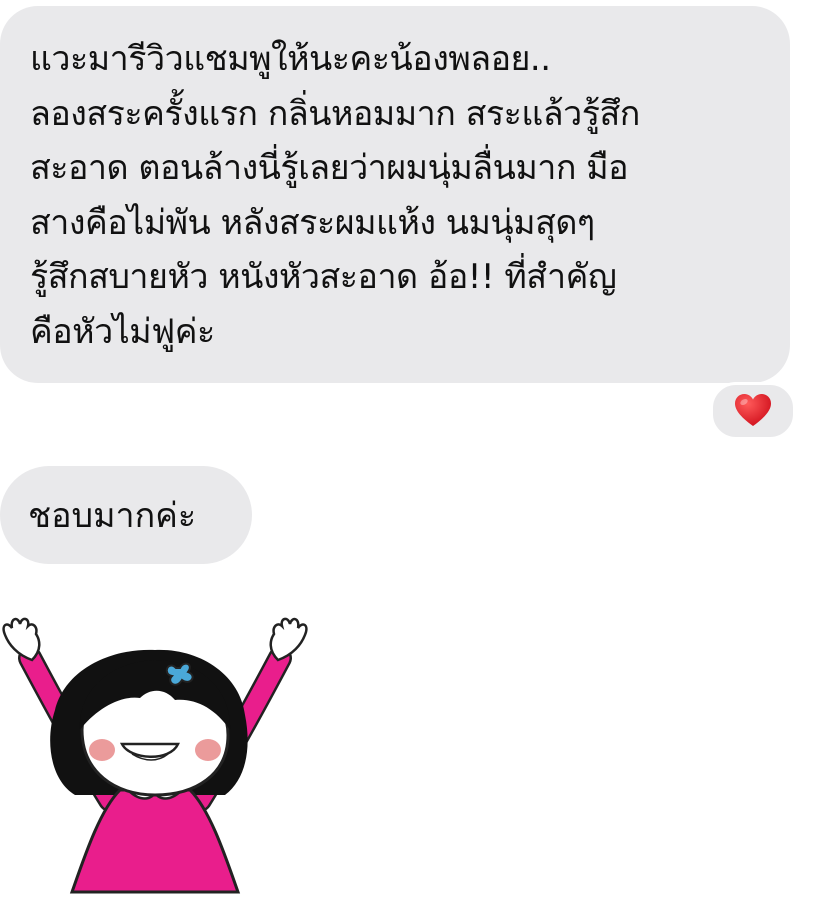 The width and height of the screenshot is (835, 905). I want to click on received-message-bubble: ชอบมากค่ะ, so click(126, 515).